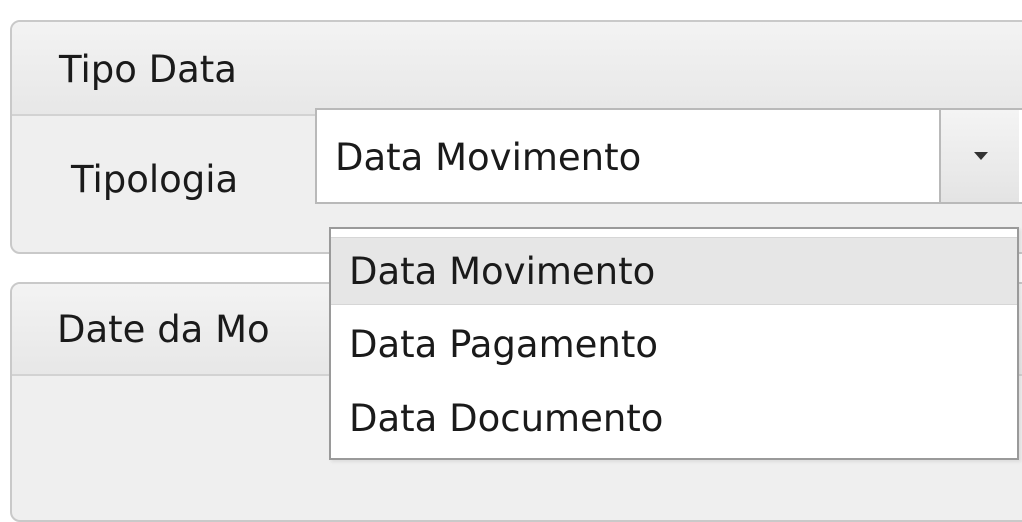 This screenshot has height=522, width=1022. I want to click on tipologia-label: Tipologia, so click(155, 179).